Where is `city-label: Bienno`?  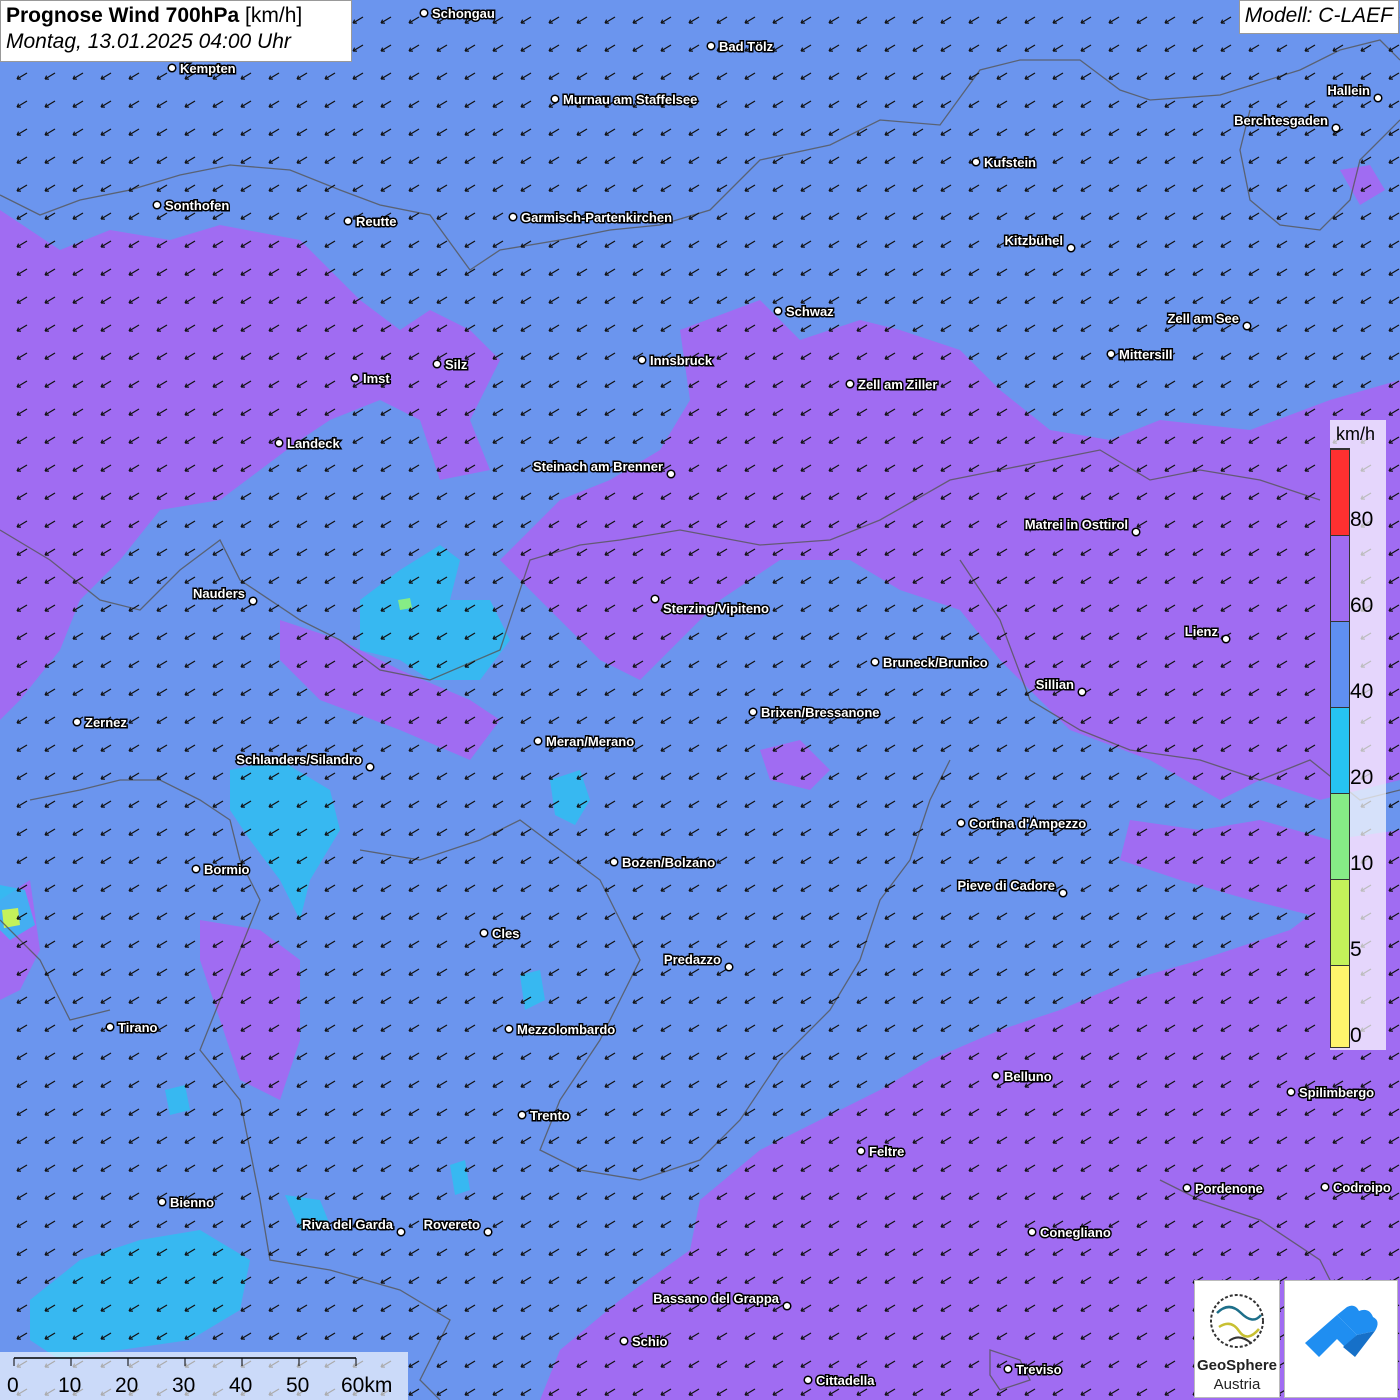
city-label: Bienno is located at coordinates (192, 1202).